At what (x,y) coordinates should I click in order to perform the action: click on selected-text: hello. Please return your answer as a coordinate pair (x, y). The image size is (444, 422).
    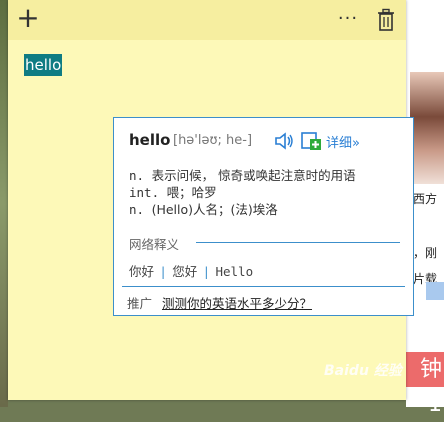
    Looking at the image, I should click on (43, 65).